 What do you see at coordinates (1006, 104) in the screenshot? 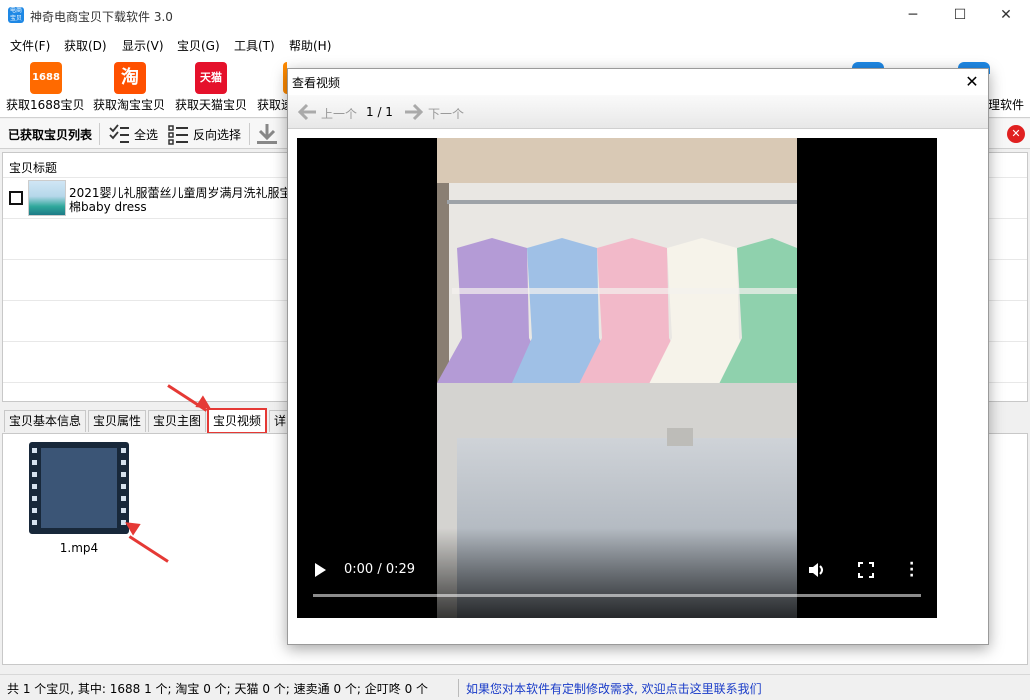
I see `manage-software-label: 理软件` at bounding box center [1006, 104].